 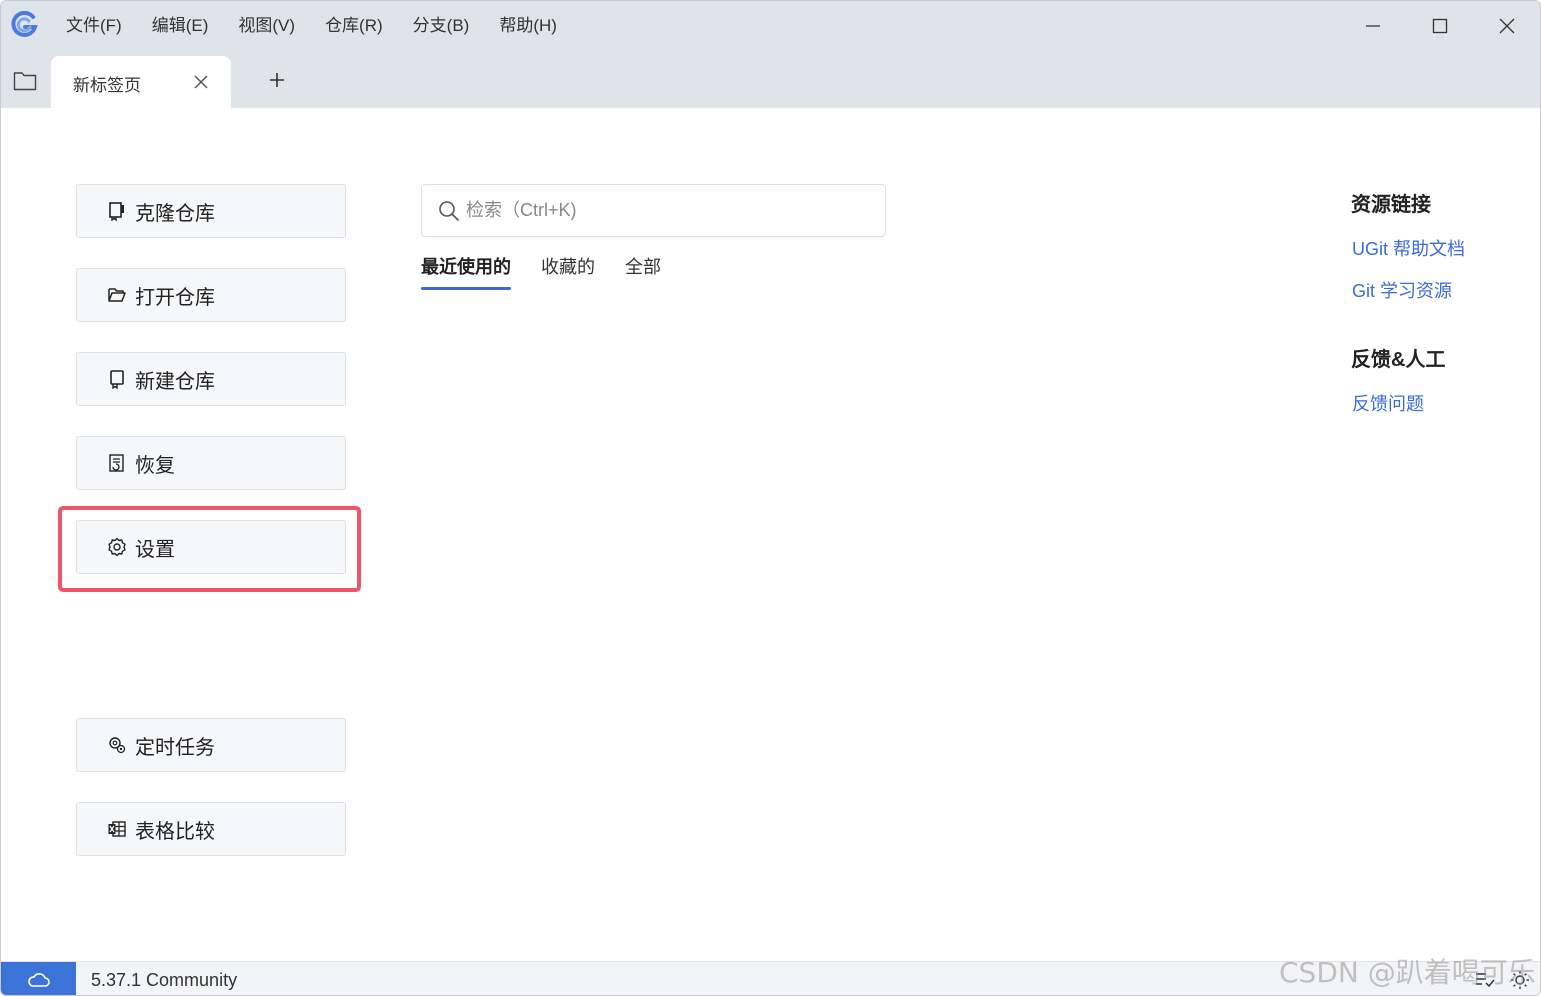 What do you see at coordinates (466, 271) in the screenshot?
I see `tab-recent: 最近使用的` at bounding box center [466, 271].